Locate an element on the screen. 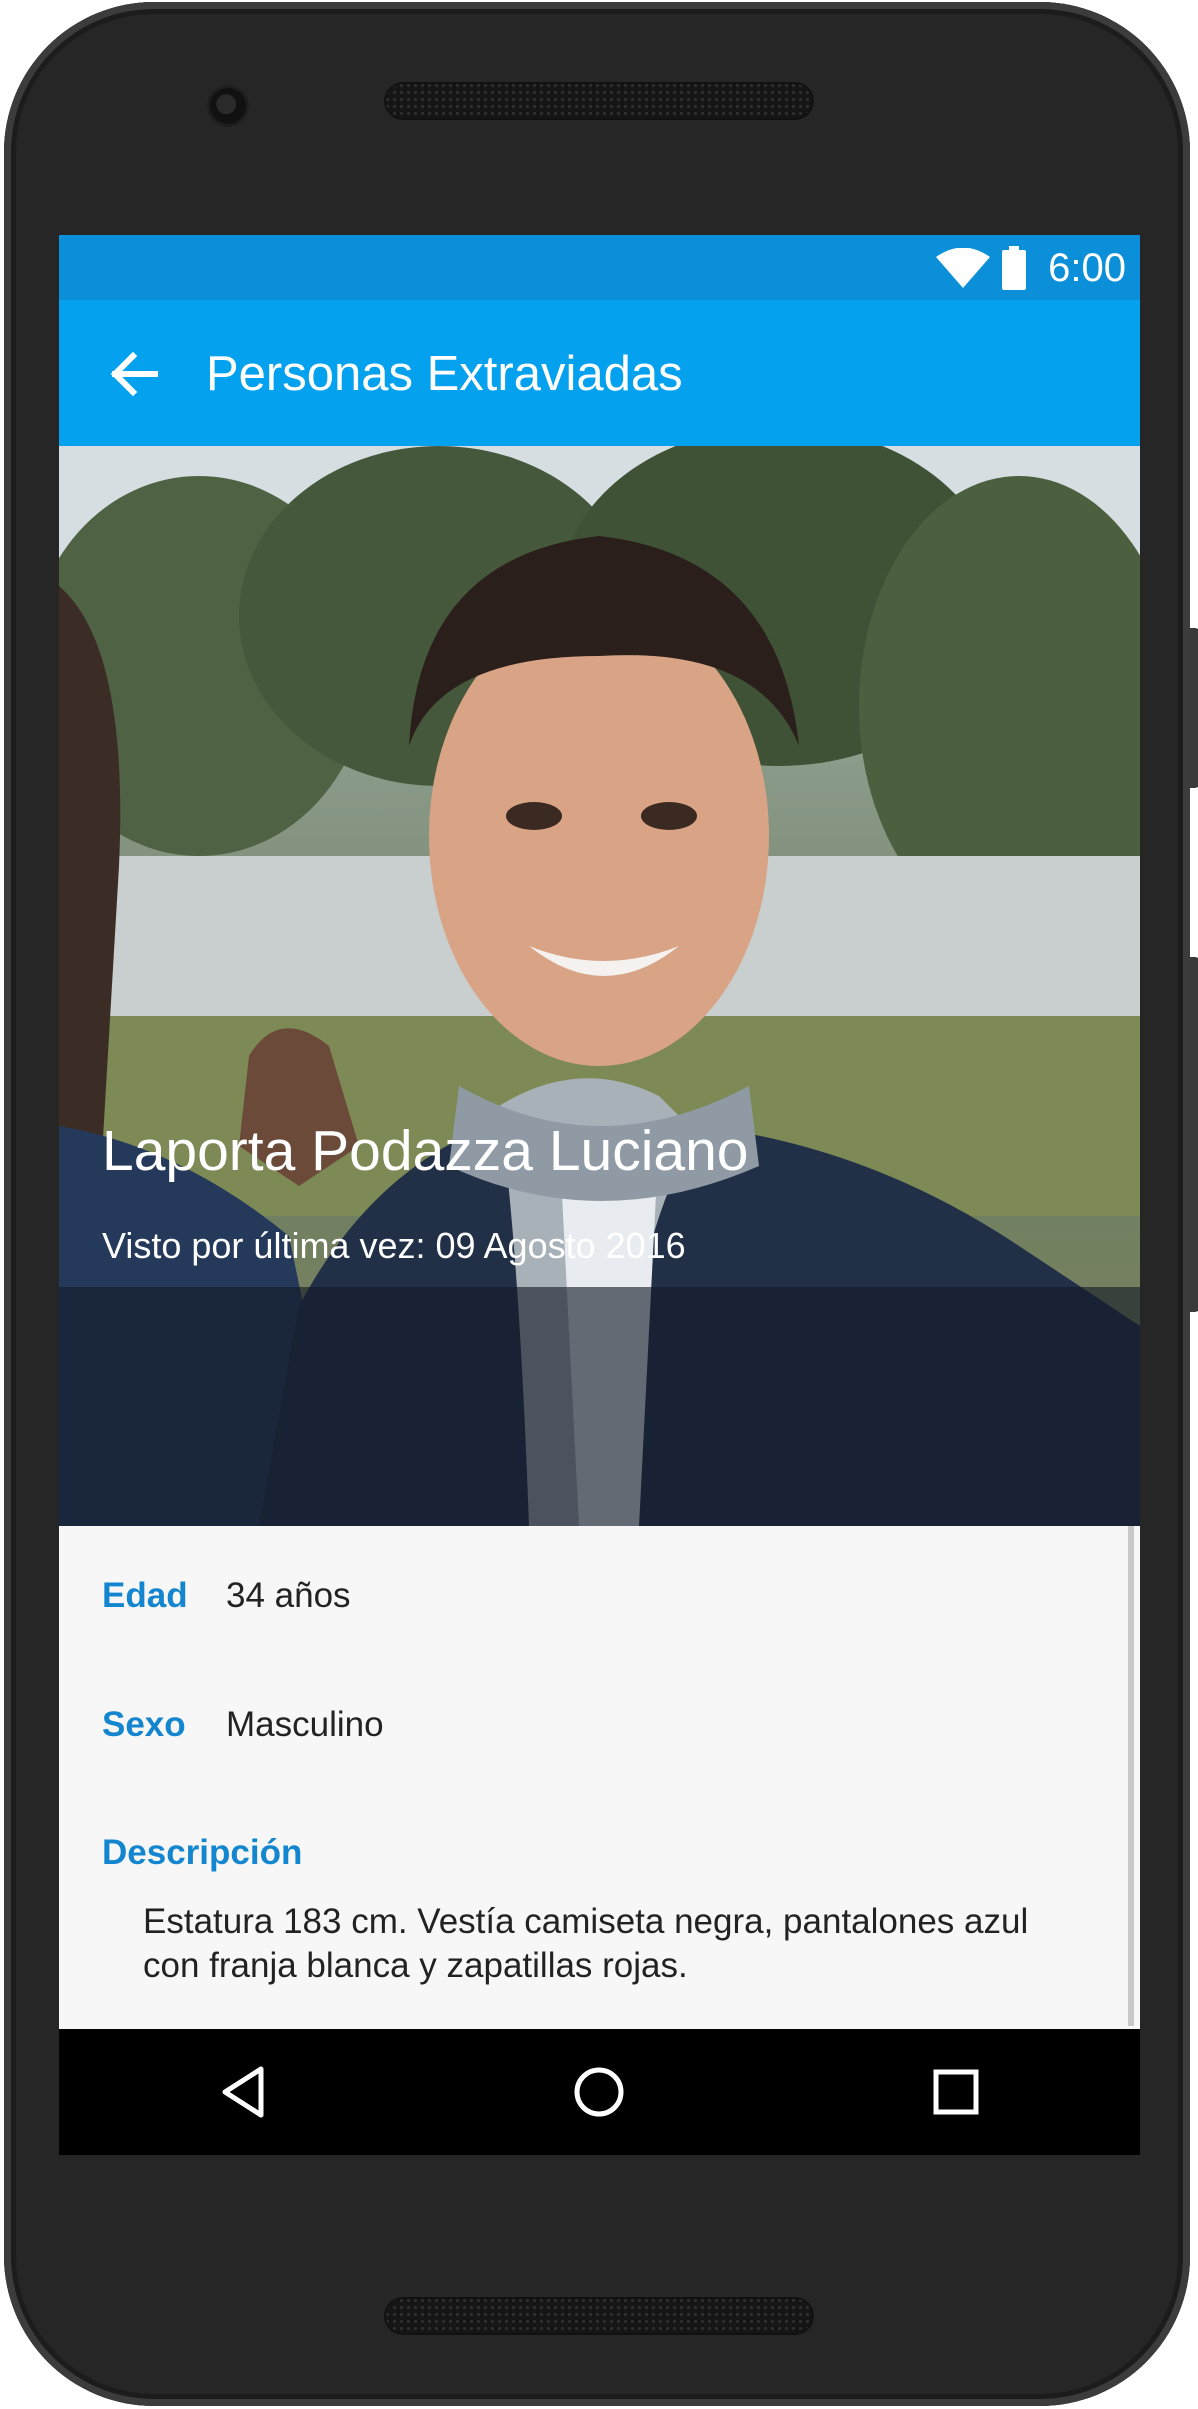 The height and width of the screenshot is (2409, 1198). last-seen-text: Visto por última vez: 09 Agosto 2016 is located at coordinates (394, 1245).